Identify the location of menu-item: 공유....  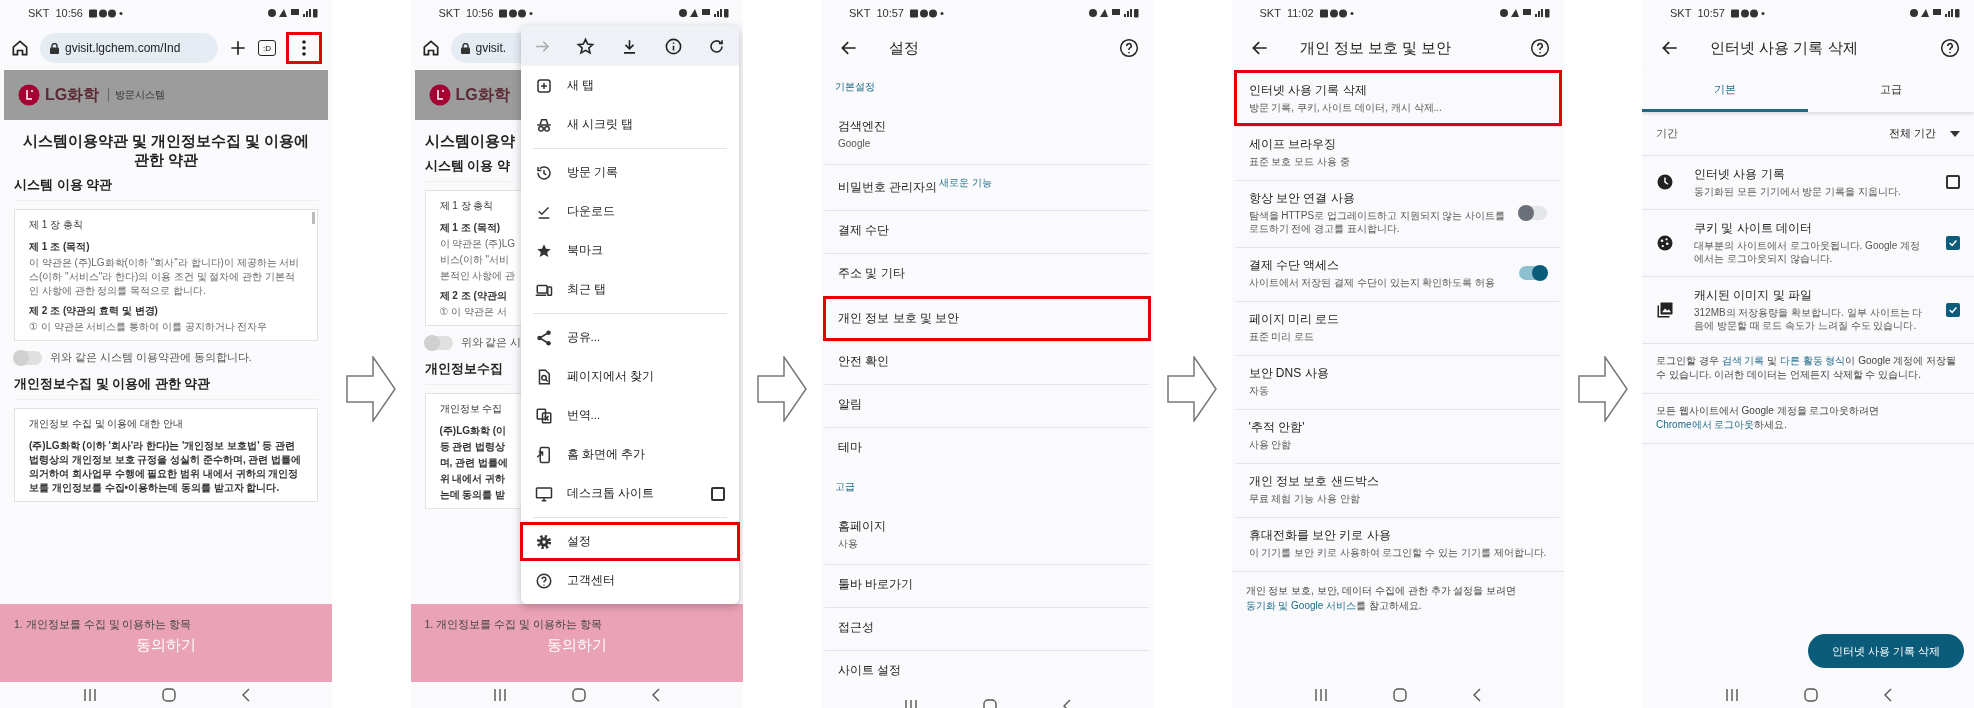
(629, 337).